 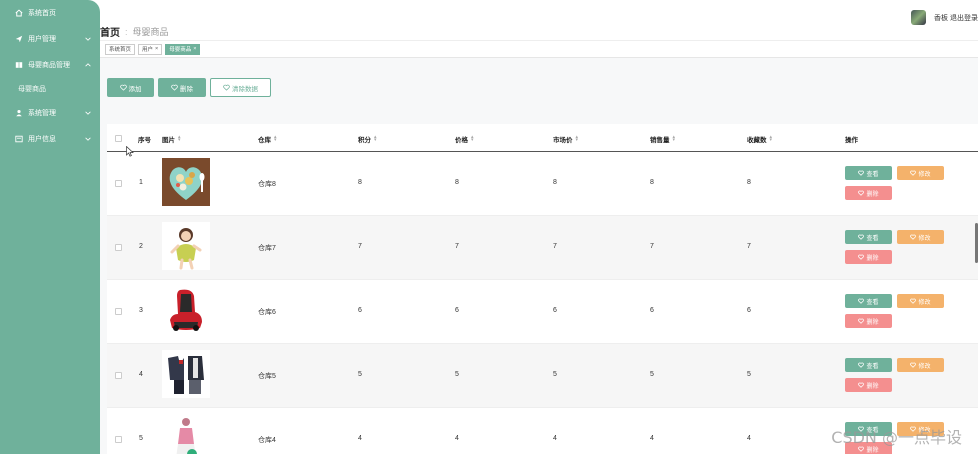 I want to click on sidebar-item-label: 母婴商品管理, so click(x=49, y=65).